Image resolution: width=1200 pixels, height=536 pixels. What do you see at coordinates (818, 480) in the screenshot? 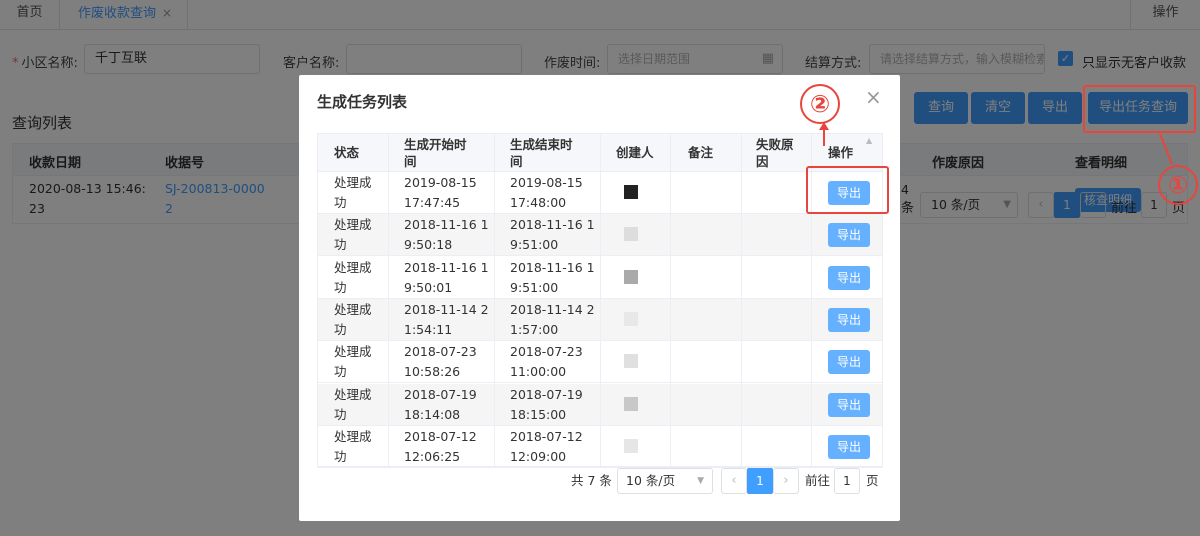
I see `dialog-goto-label: 前往` at bounding box center [818, 480].